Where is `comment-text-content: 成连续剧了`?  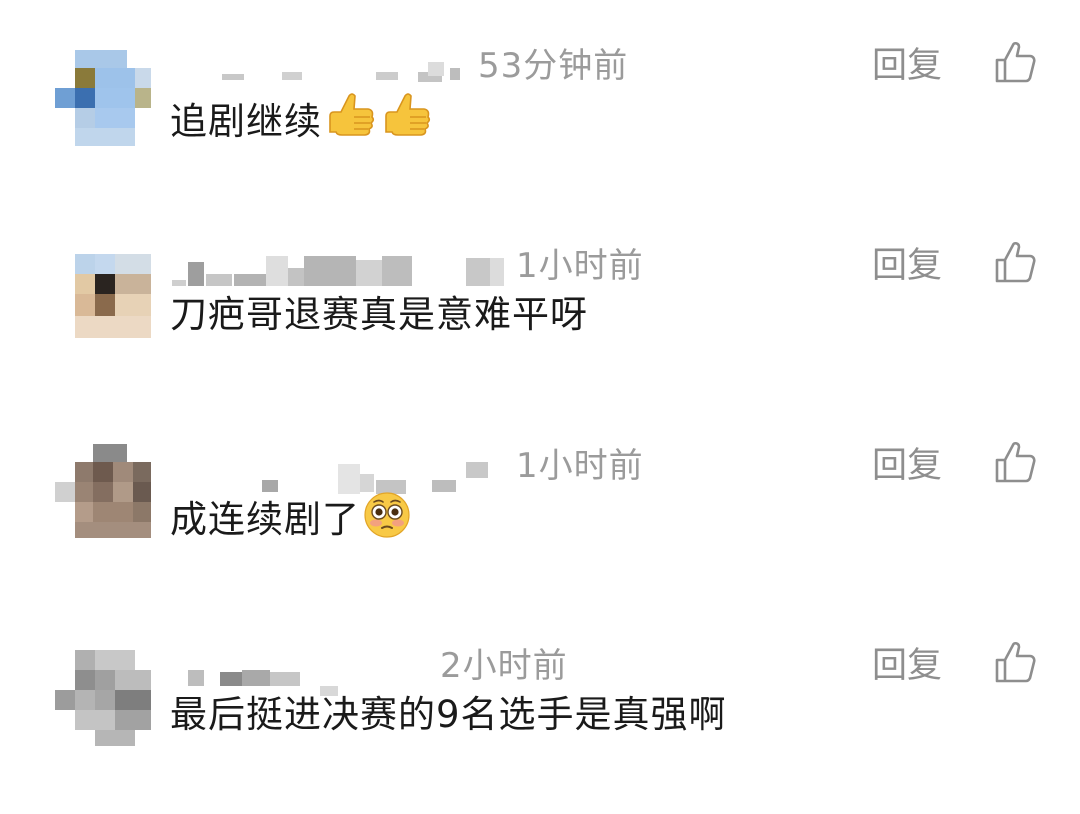 comment-text-content: 成连续剧了 is located at coordinates (265, 519).